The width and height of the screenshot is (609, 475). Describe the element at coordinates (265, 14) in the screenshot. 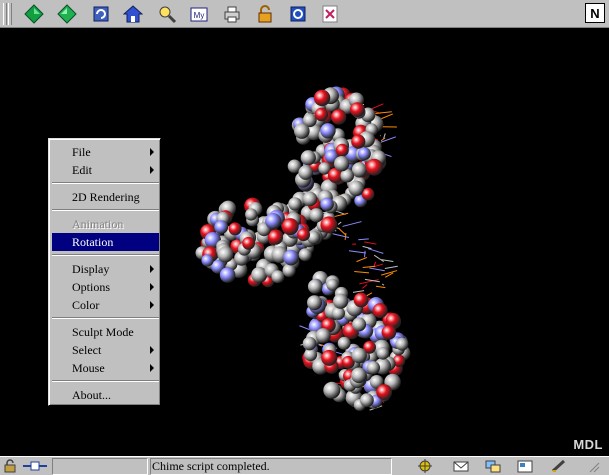

I see `security-icon` at that location.